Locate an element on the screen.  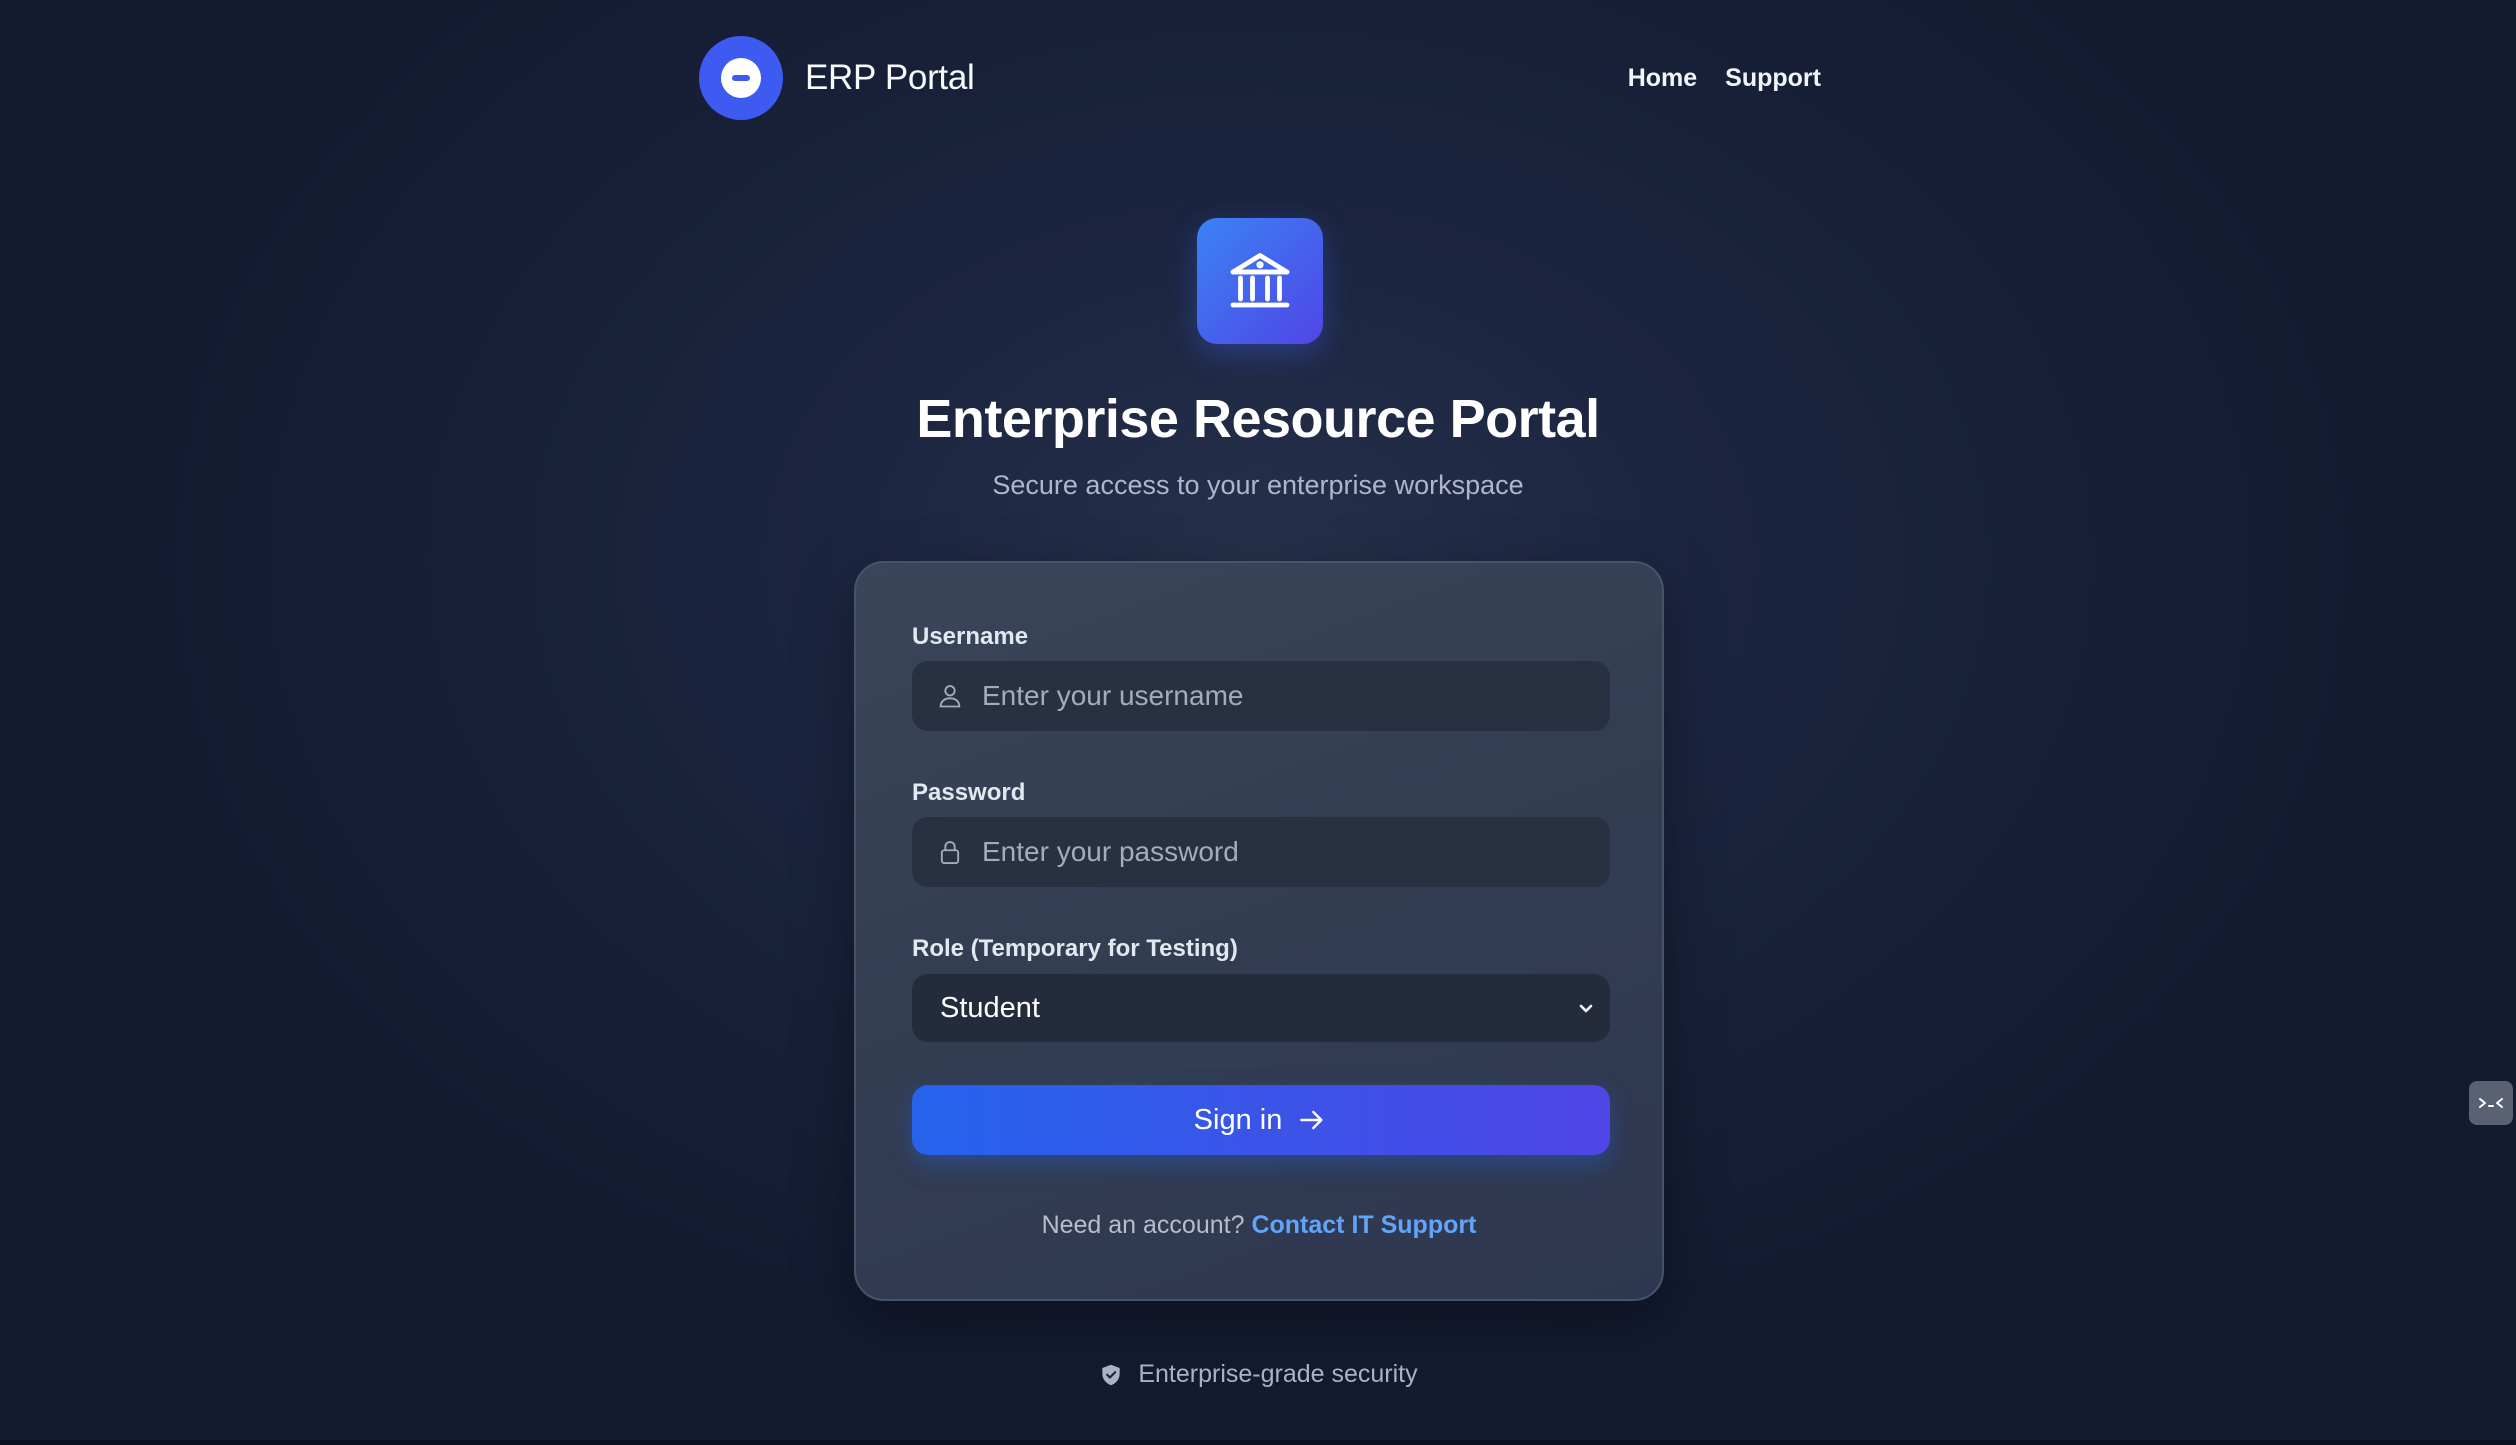
shield-check-icon is located at coordinates (1111, 1374).